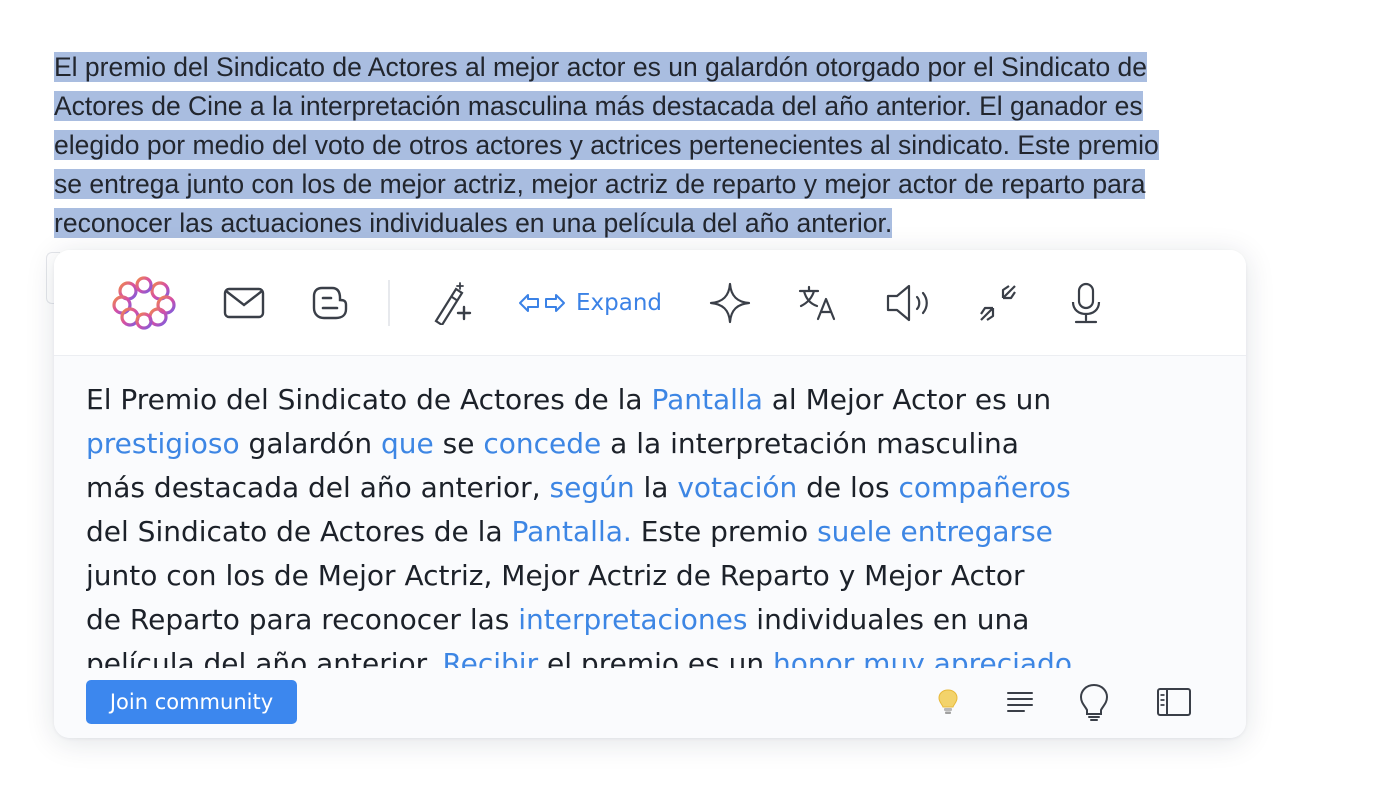 The height and width of the screenshot is (798, 1382). I want to click on result-segment: galardón, so click(310, 443).